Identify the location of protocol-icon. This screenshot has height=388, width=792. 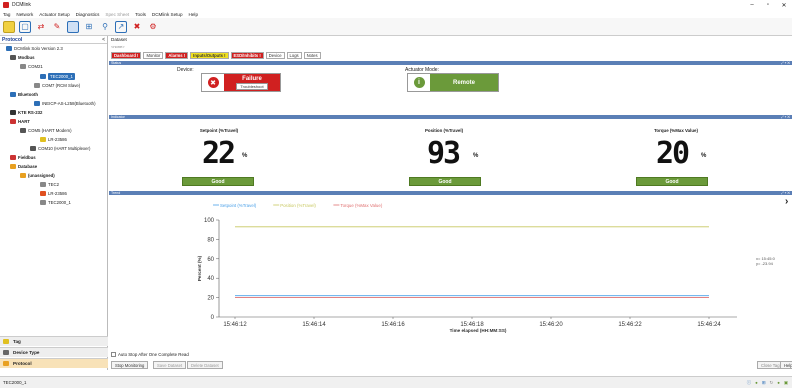
(6, 363).